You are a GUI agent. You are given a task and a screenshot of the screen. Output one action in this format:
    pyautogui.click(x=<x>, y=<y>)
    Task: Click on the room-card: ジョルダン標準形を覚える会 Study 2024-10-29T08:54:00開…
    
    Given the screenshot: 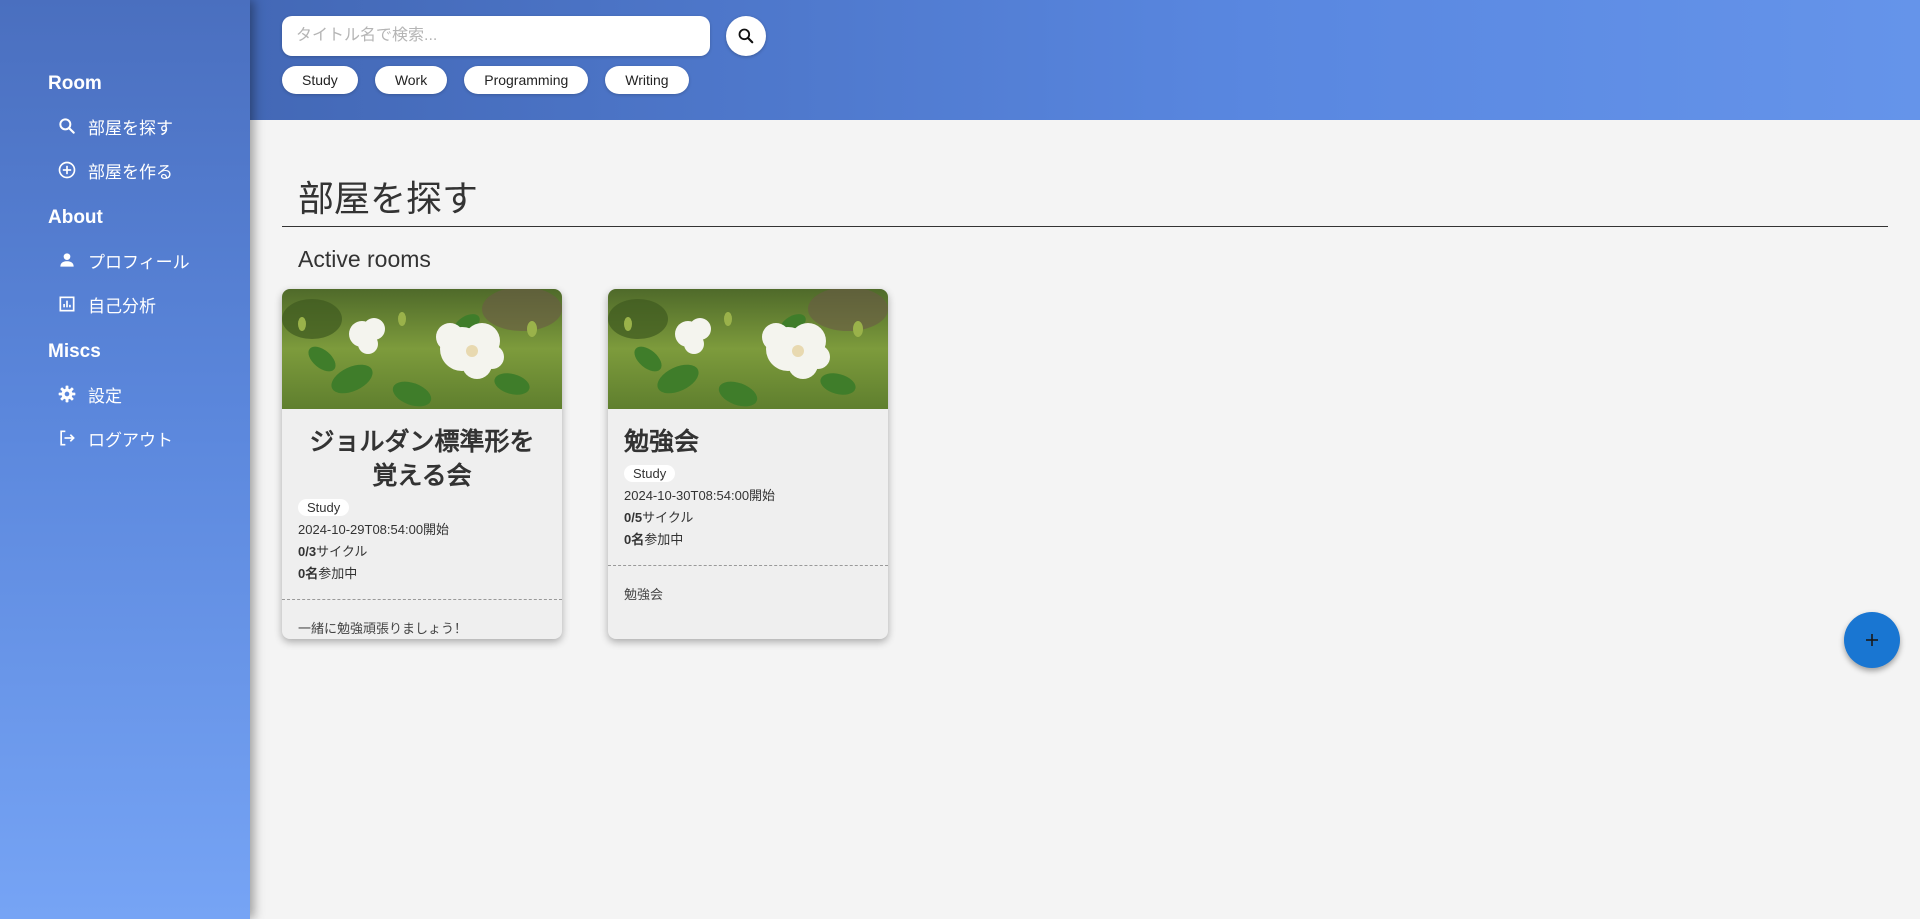 What is the action you would take?
    pyautogui.click(x=422, y=464)
    